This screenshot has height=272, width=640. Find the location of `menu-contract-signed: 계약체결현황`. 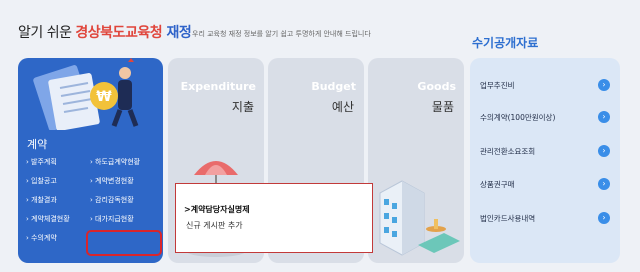

menu-contract-signed: 계약체결현황 is located at coordinates (58, 219).